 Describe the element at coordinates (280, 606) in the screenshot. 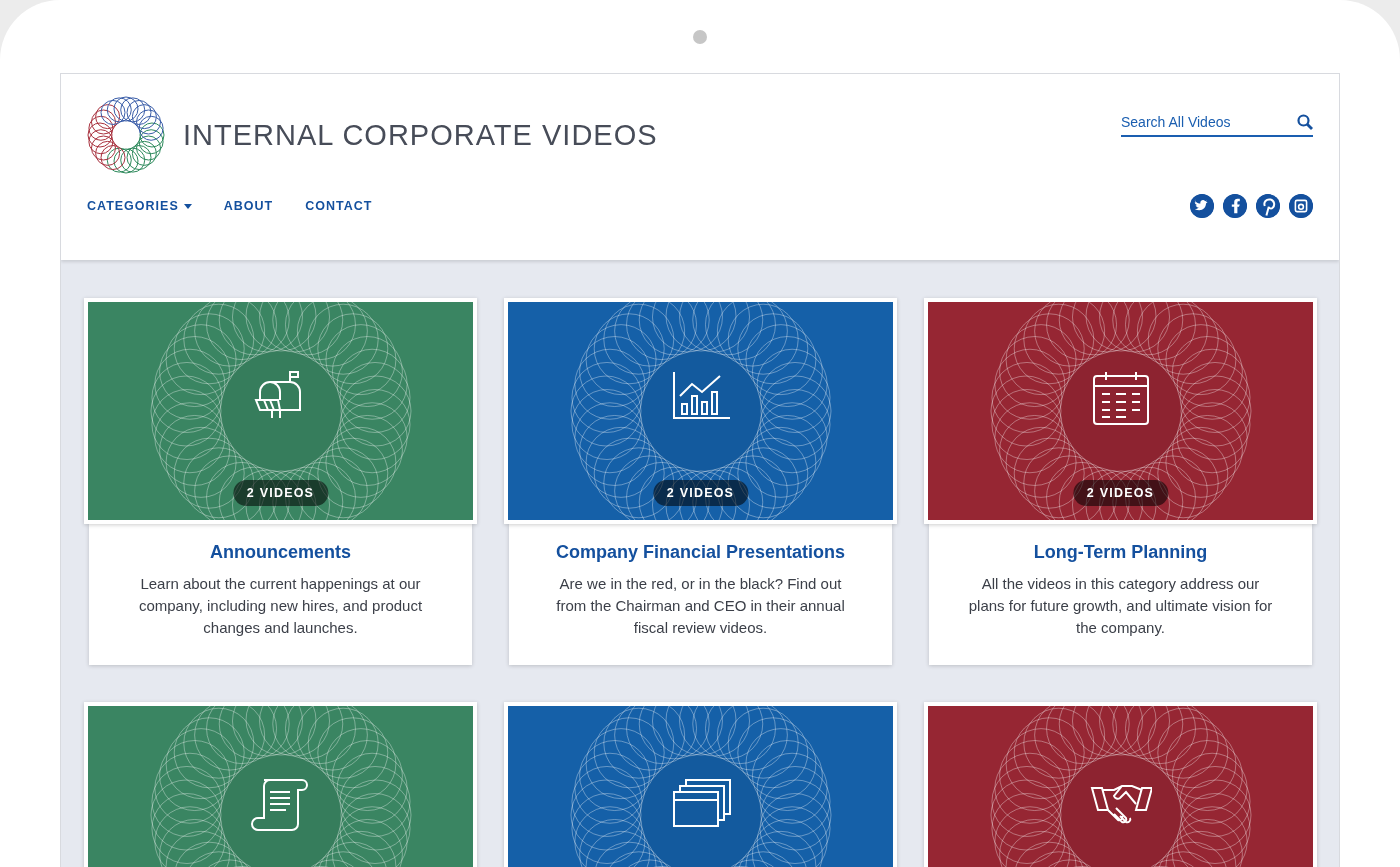

I see `category-description: Learn about the current happenings at our company, including new hires, and product changes and launches.` at that location.